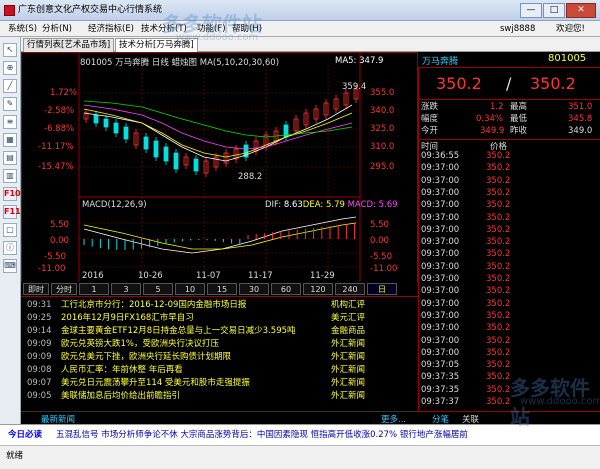  I want to click on keyboard-icon: ⌨, so click(10, 266).